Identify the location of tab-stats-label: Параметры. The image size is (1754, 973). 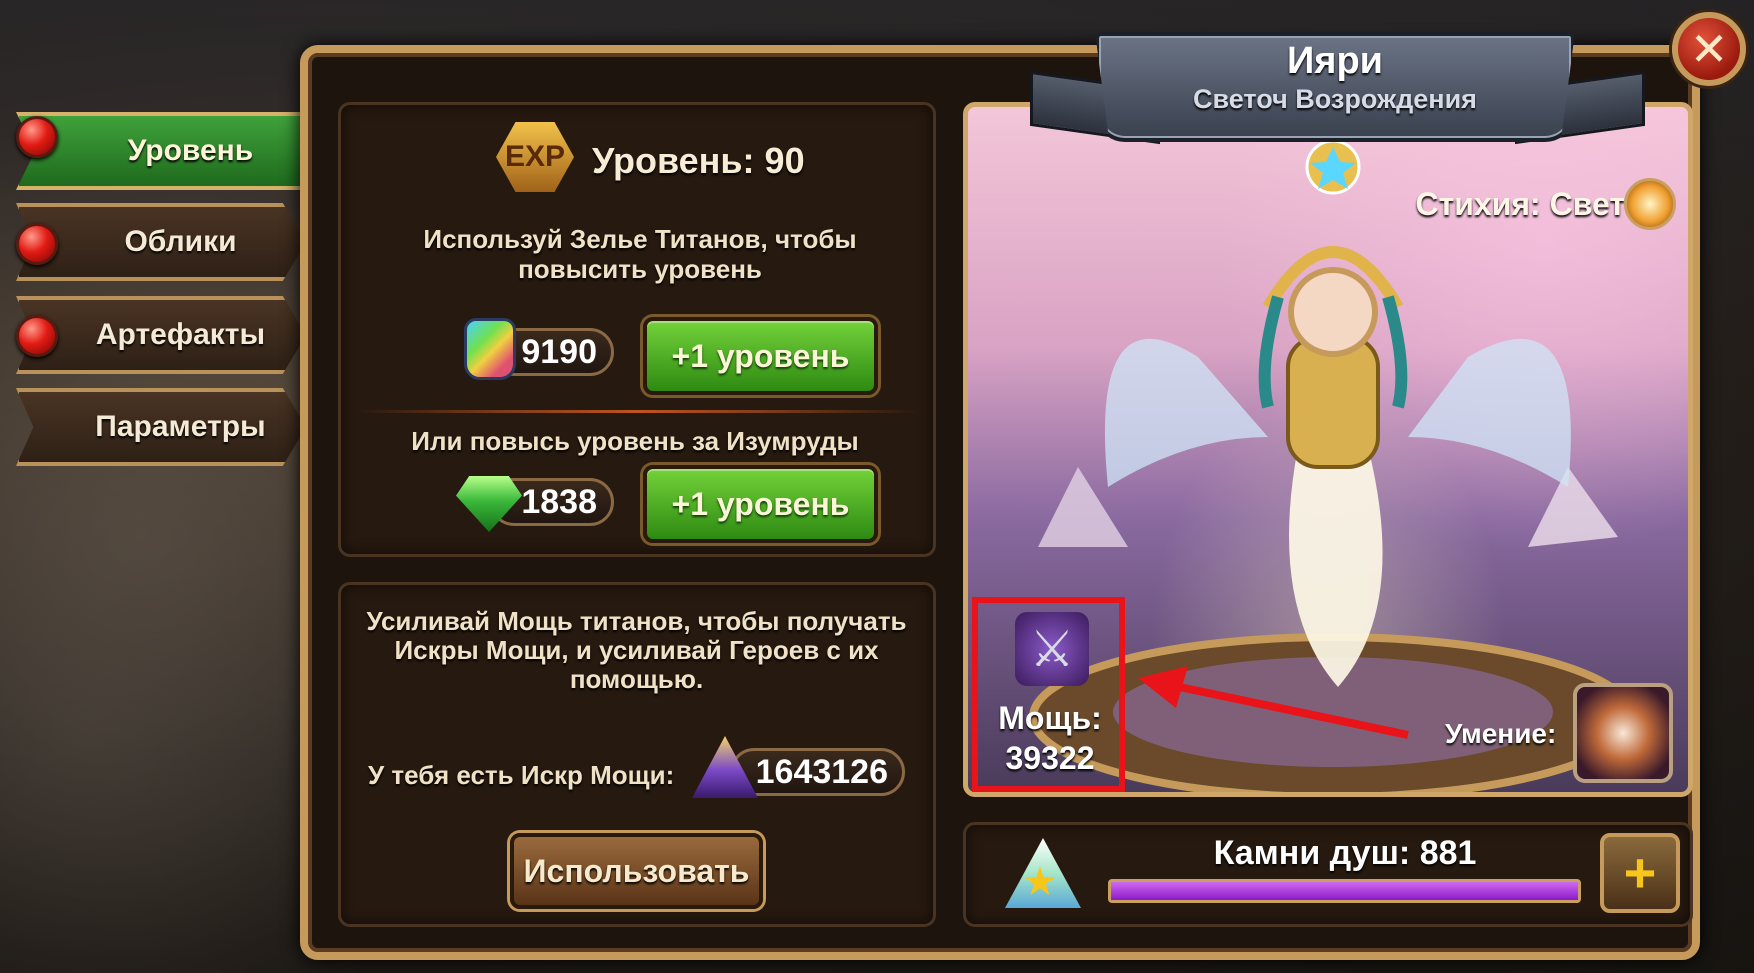
(180, 426).